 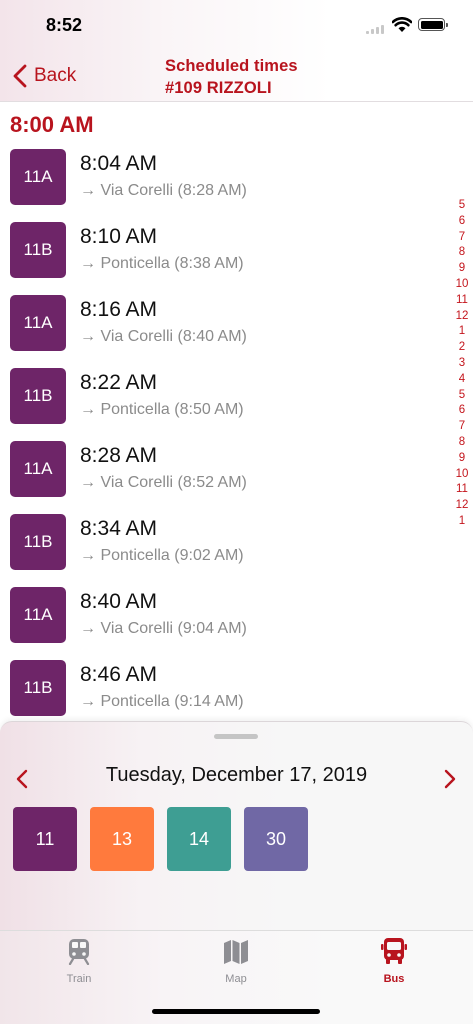 What do you see at coordinates (236, 25) in the screenshot?
I see `status-bar: 8:52` at bounding box center [236, 25].